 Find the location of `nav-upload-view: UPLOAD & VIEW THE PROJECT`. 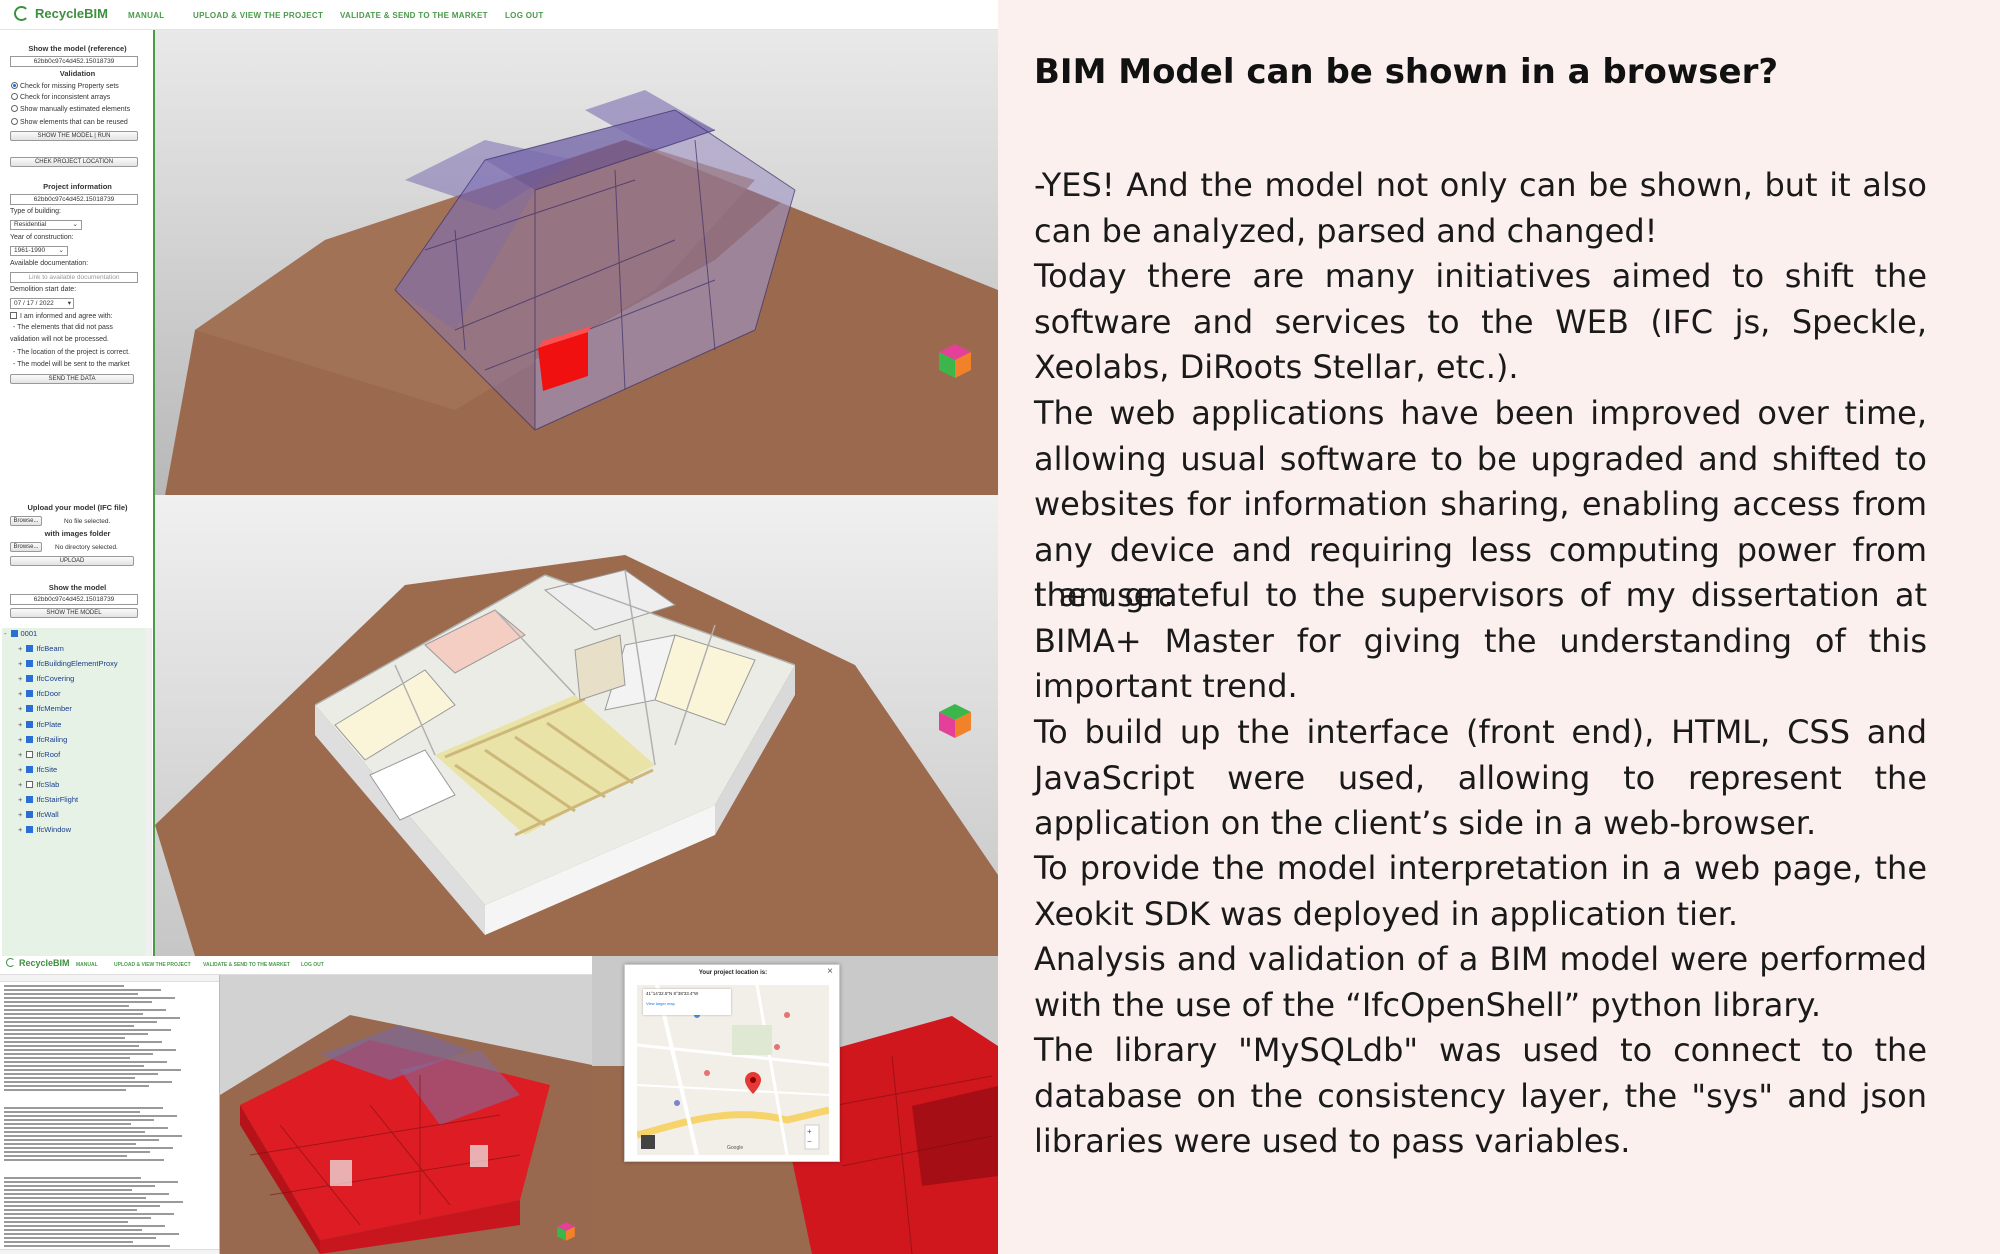

nav-upload-view: UPLOAD & VIEW THE PROJECT is located at coordinates (258, 15).